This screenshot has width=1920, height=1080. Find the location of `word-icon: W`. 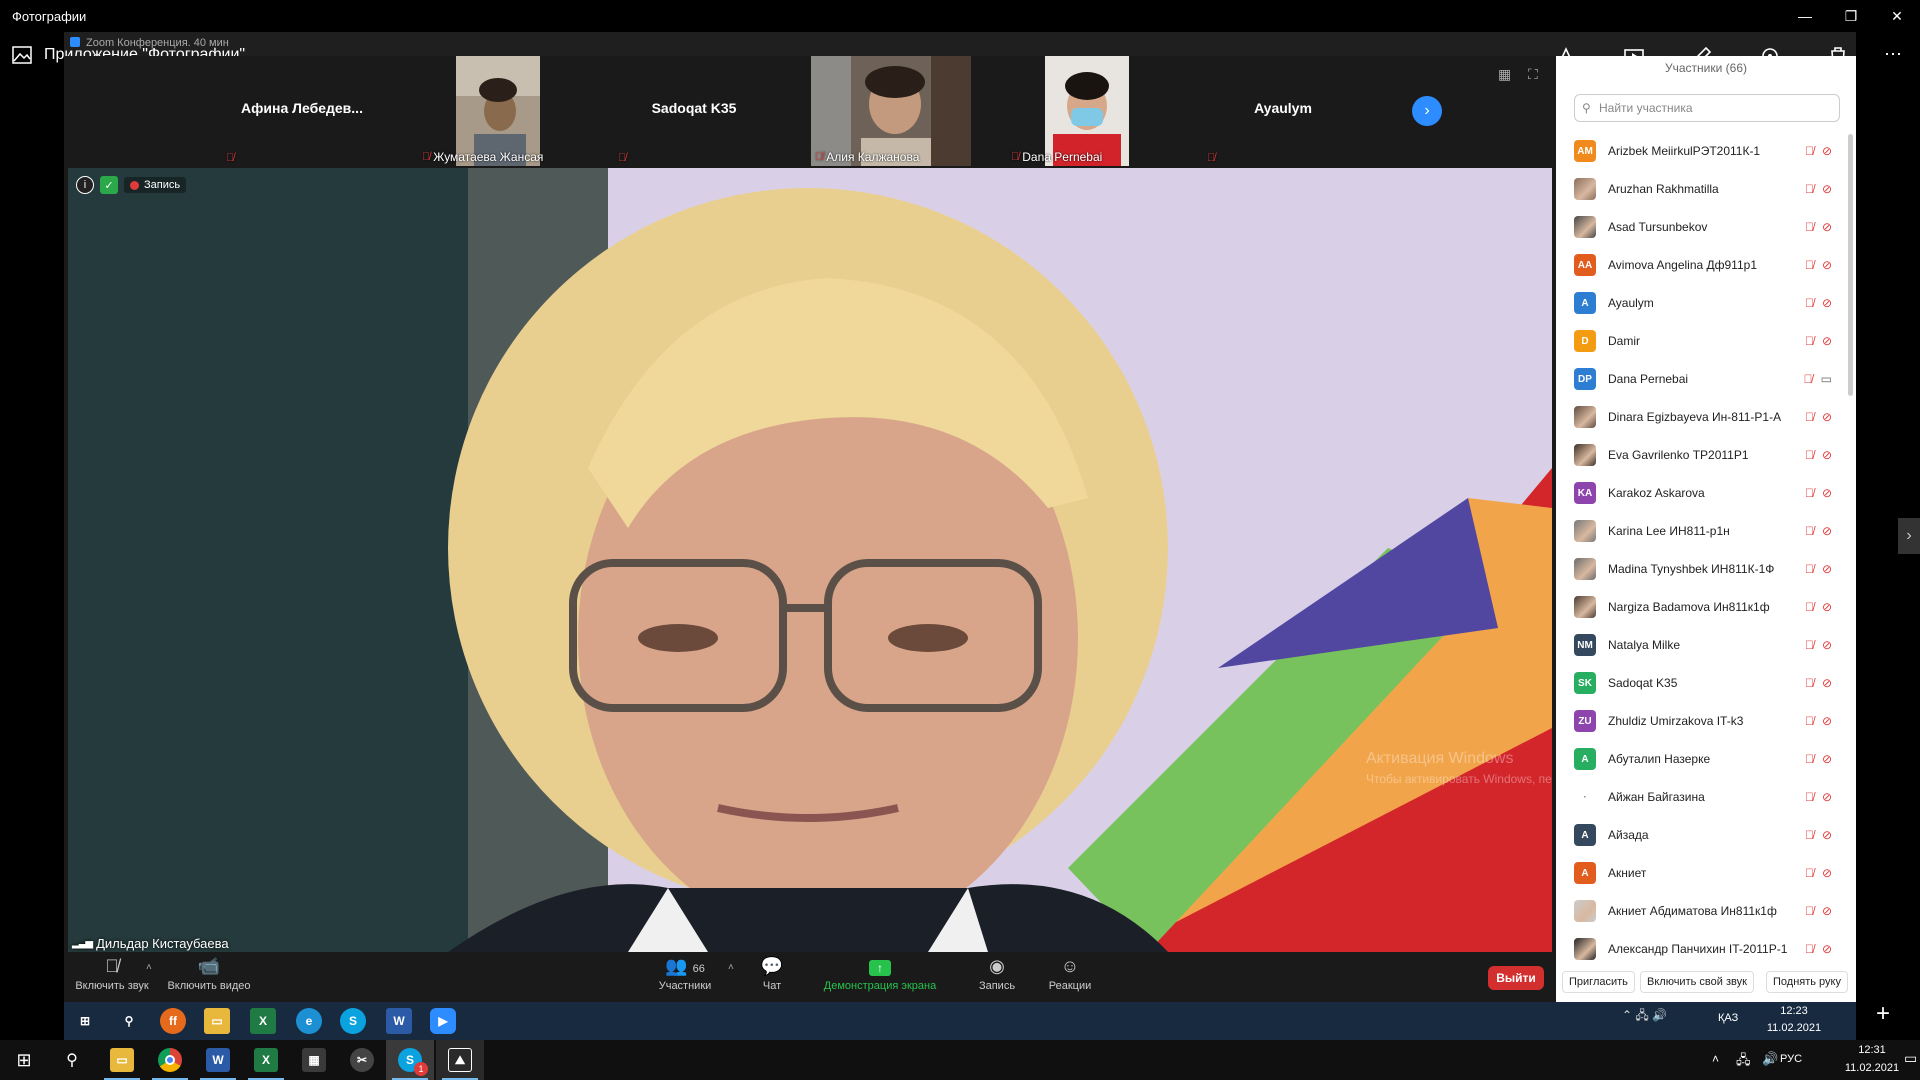

word-icon: W is located at coordinates (218, 1060).